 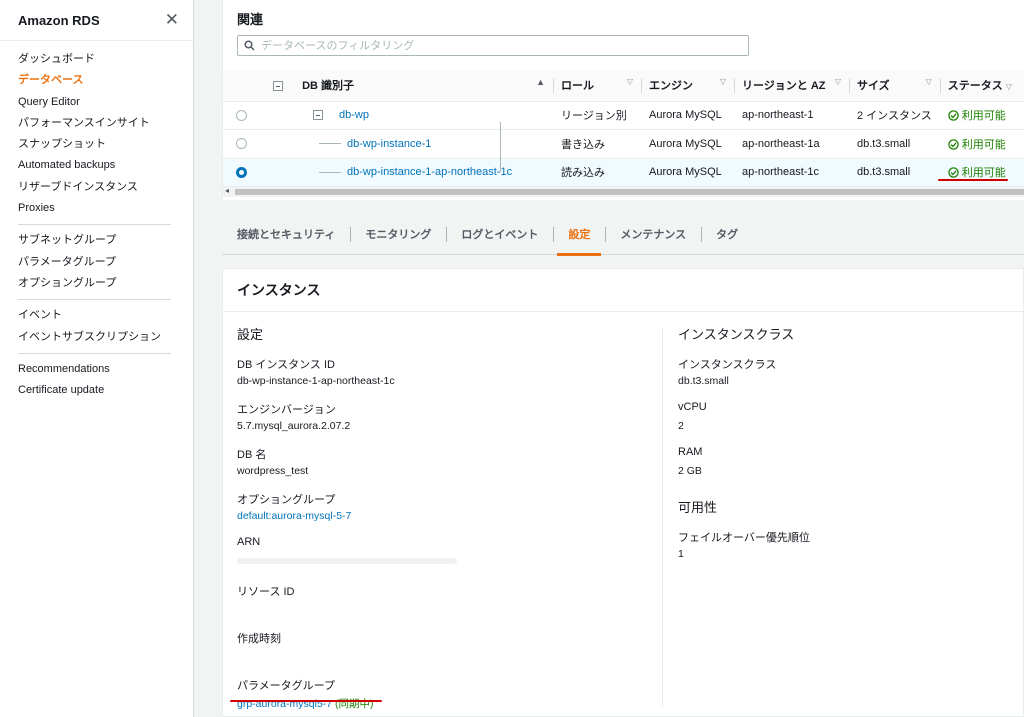 I want to click on tab-0: 接続とセキュリティ, so click(x=286, y=234).